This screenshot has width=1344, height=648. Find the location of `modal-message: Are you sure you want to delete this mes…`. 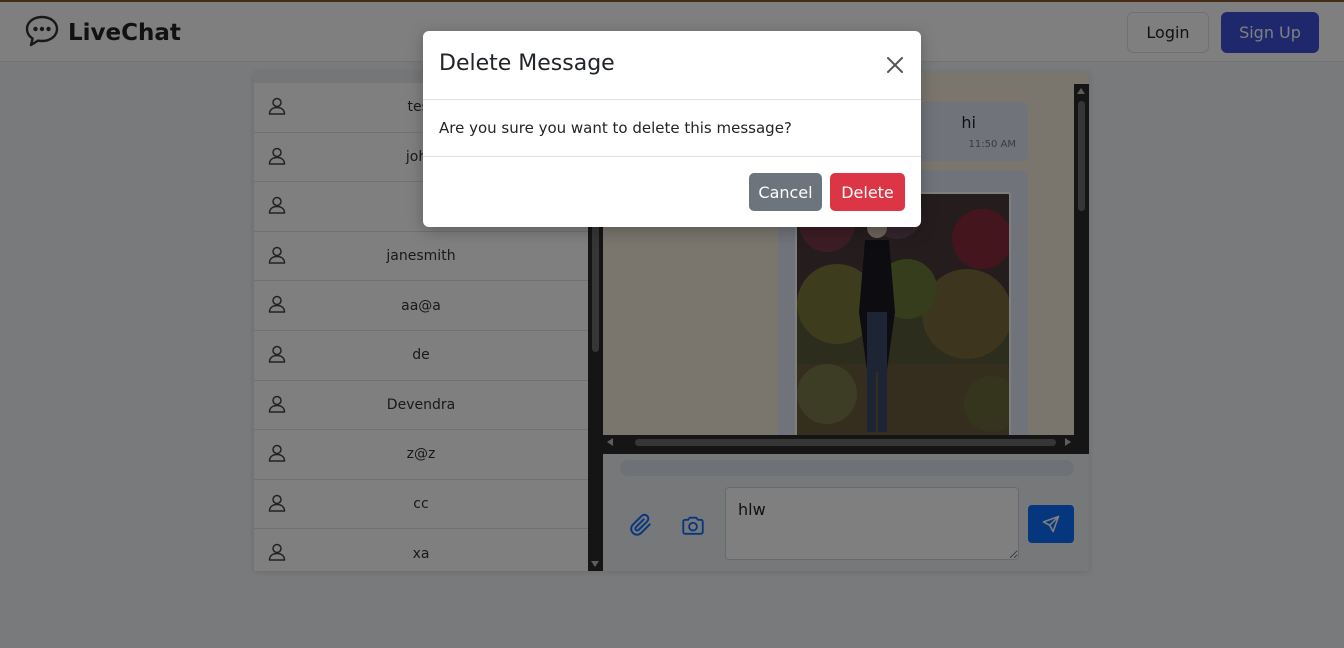

modal-message: Are you sure you want to delete this mes… is located at coordinates (615, 128).